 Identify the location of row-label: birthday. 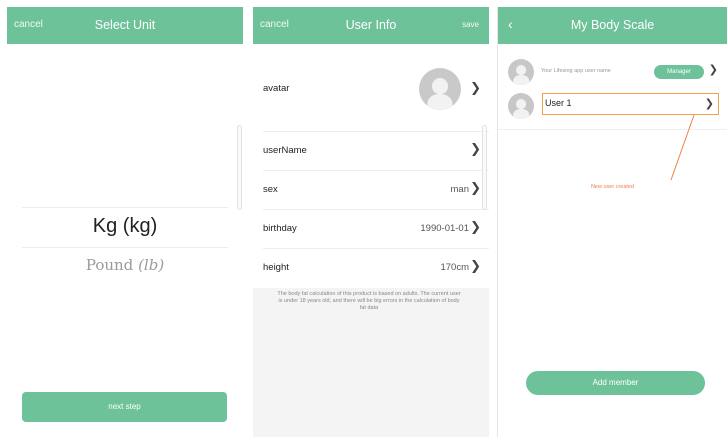
(280, 228).